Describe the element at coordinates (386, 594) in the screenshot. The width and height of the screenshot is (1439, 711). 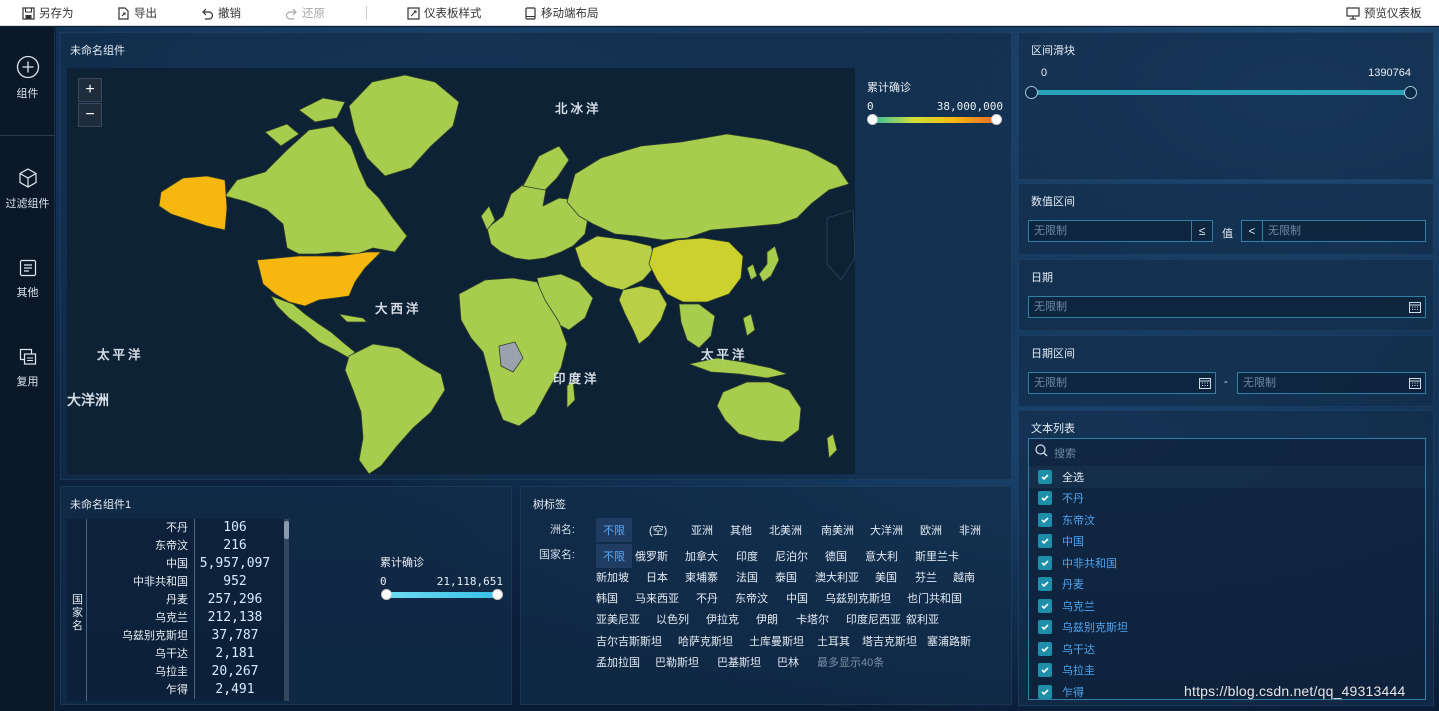
I see `table-legend-min-handle` at that location.